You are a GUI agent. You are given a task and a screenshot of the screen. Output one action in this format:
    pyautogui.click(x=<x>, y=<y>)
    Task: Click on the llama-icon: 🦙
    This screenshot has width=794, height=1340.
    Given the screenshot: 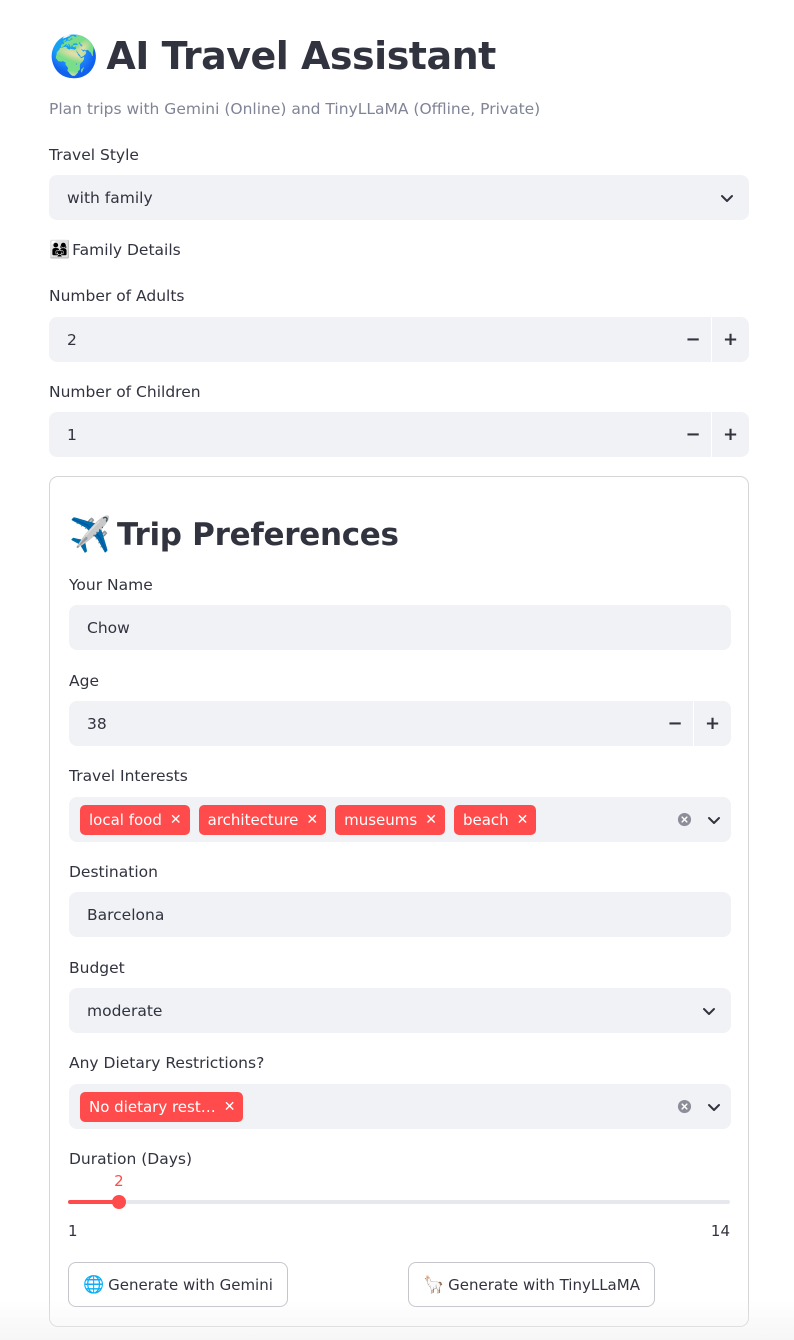 What is the action you would take?
    pyautogui.click(x=434, y=1284)
    